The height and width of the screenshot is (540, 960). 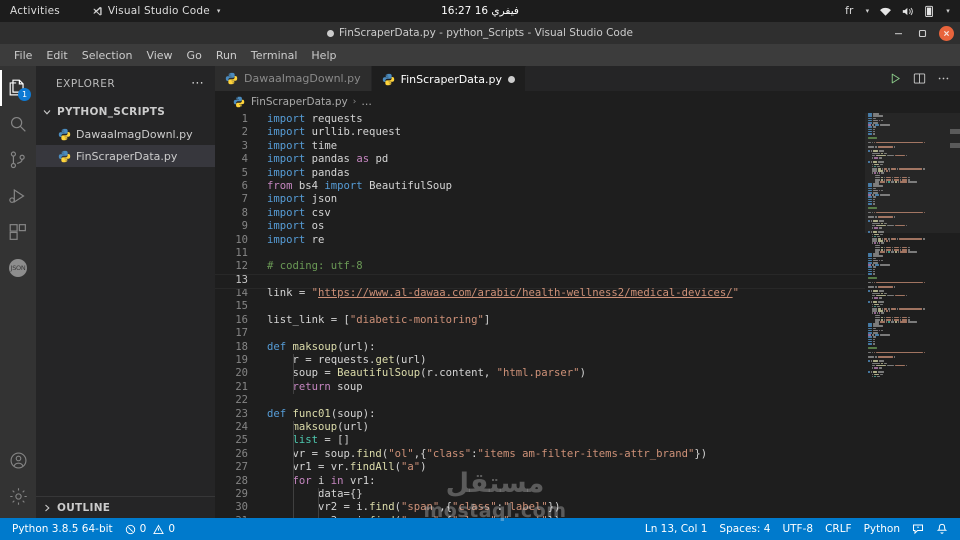 I want to click on status-notifications-button, so click(x=942, y=529).